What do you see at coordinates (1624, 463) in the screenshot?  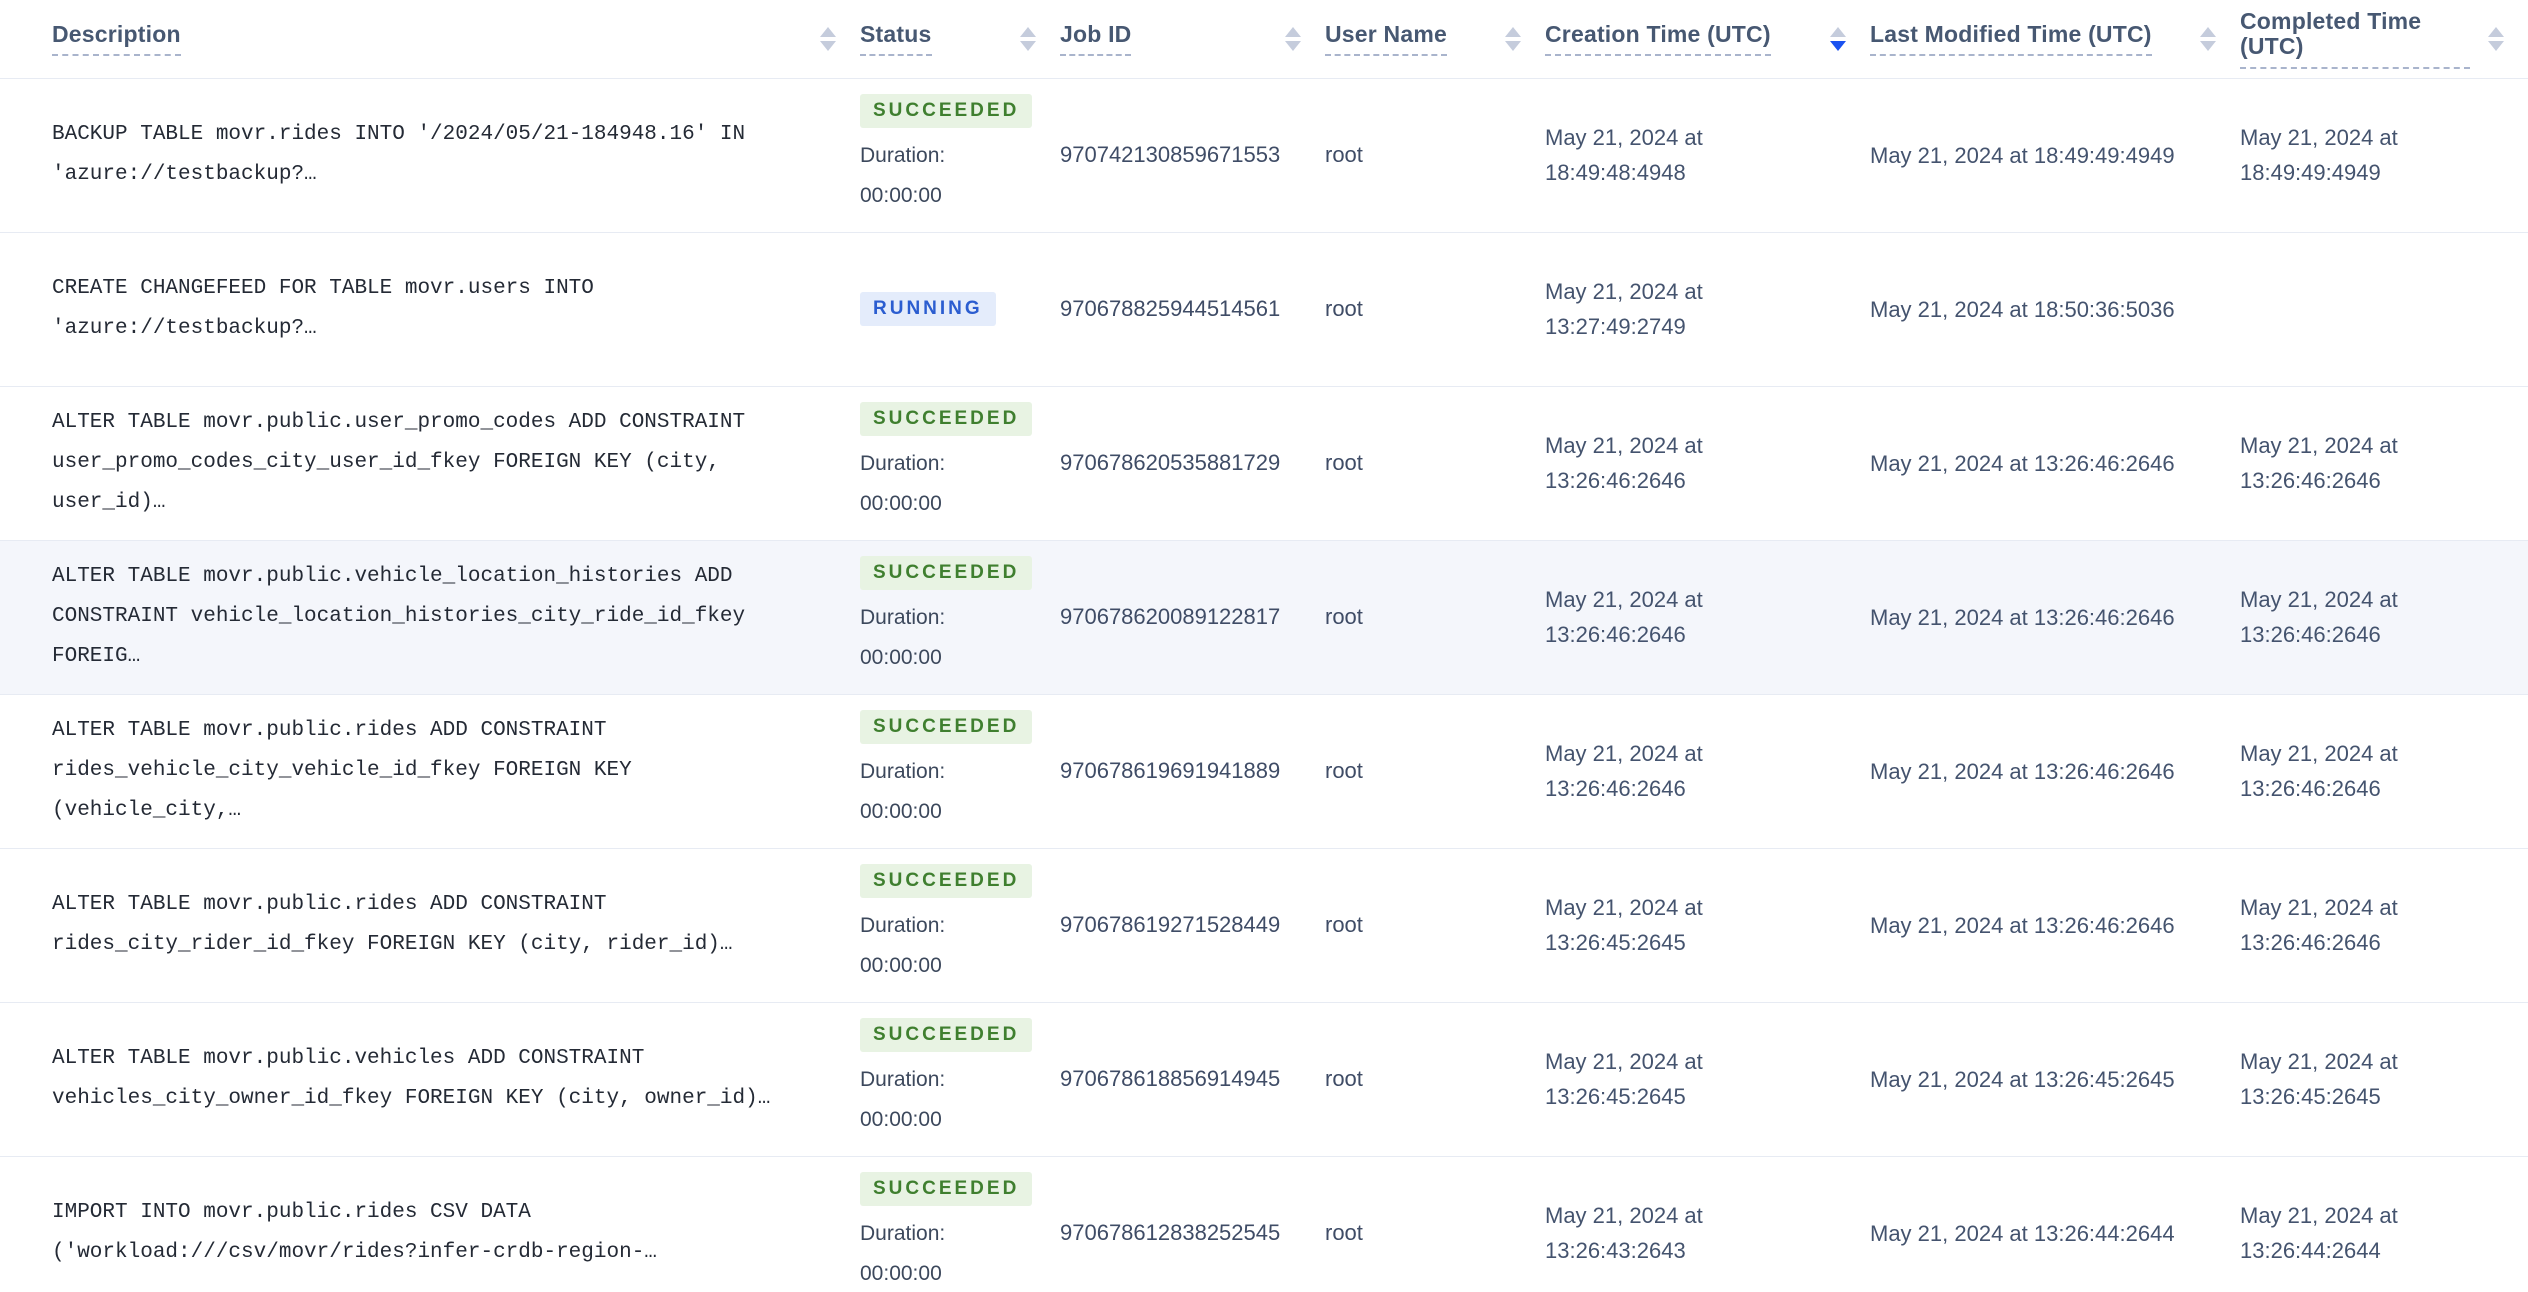 I see `creation-time-value: May 21, 2024 at 13:26:46:2646` at bounding box center [1624, 463].